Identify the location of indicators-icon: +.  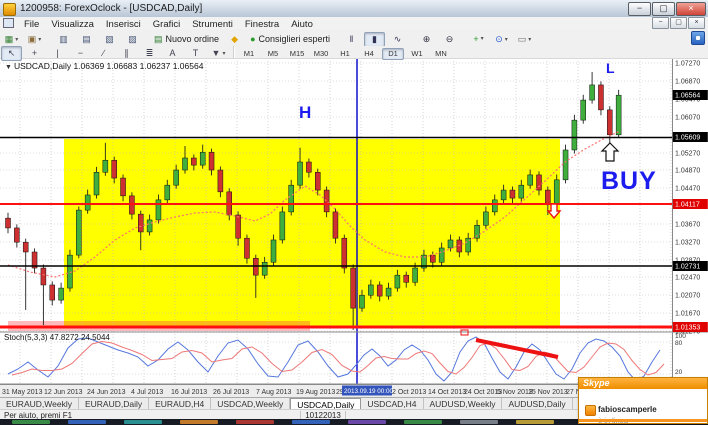
(476, 38).